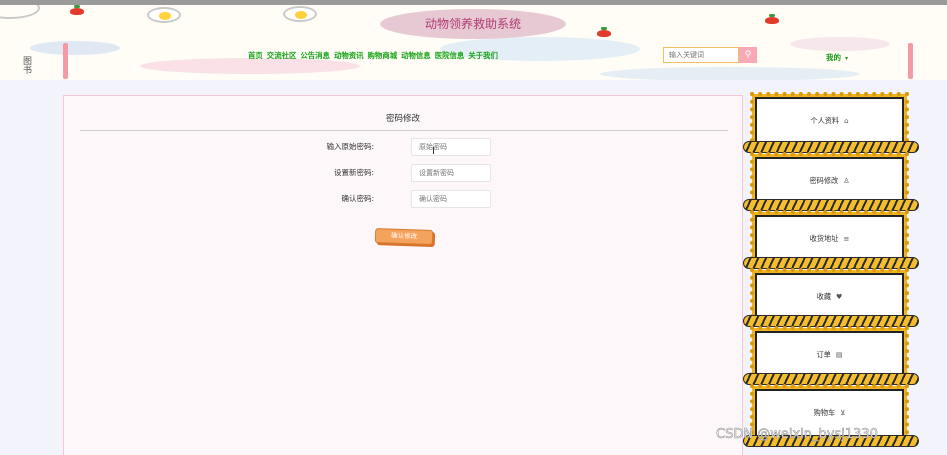  What do you see at coordinates (824, 296) in the screenshot?
I see `menu-item-label: 收藏` at bounding box center [824, 296].